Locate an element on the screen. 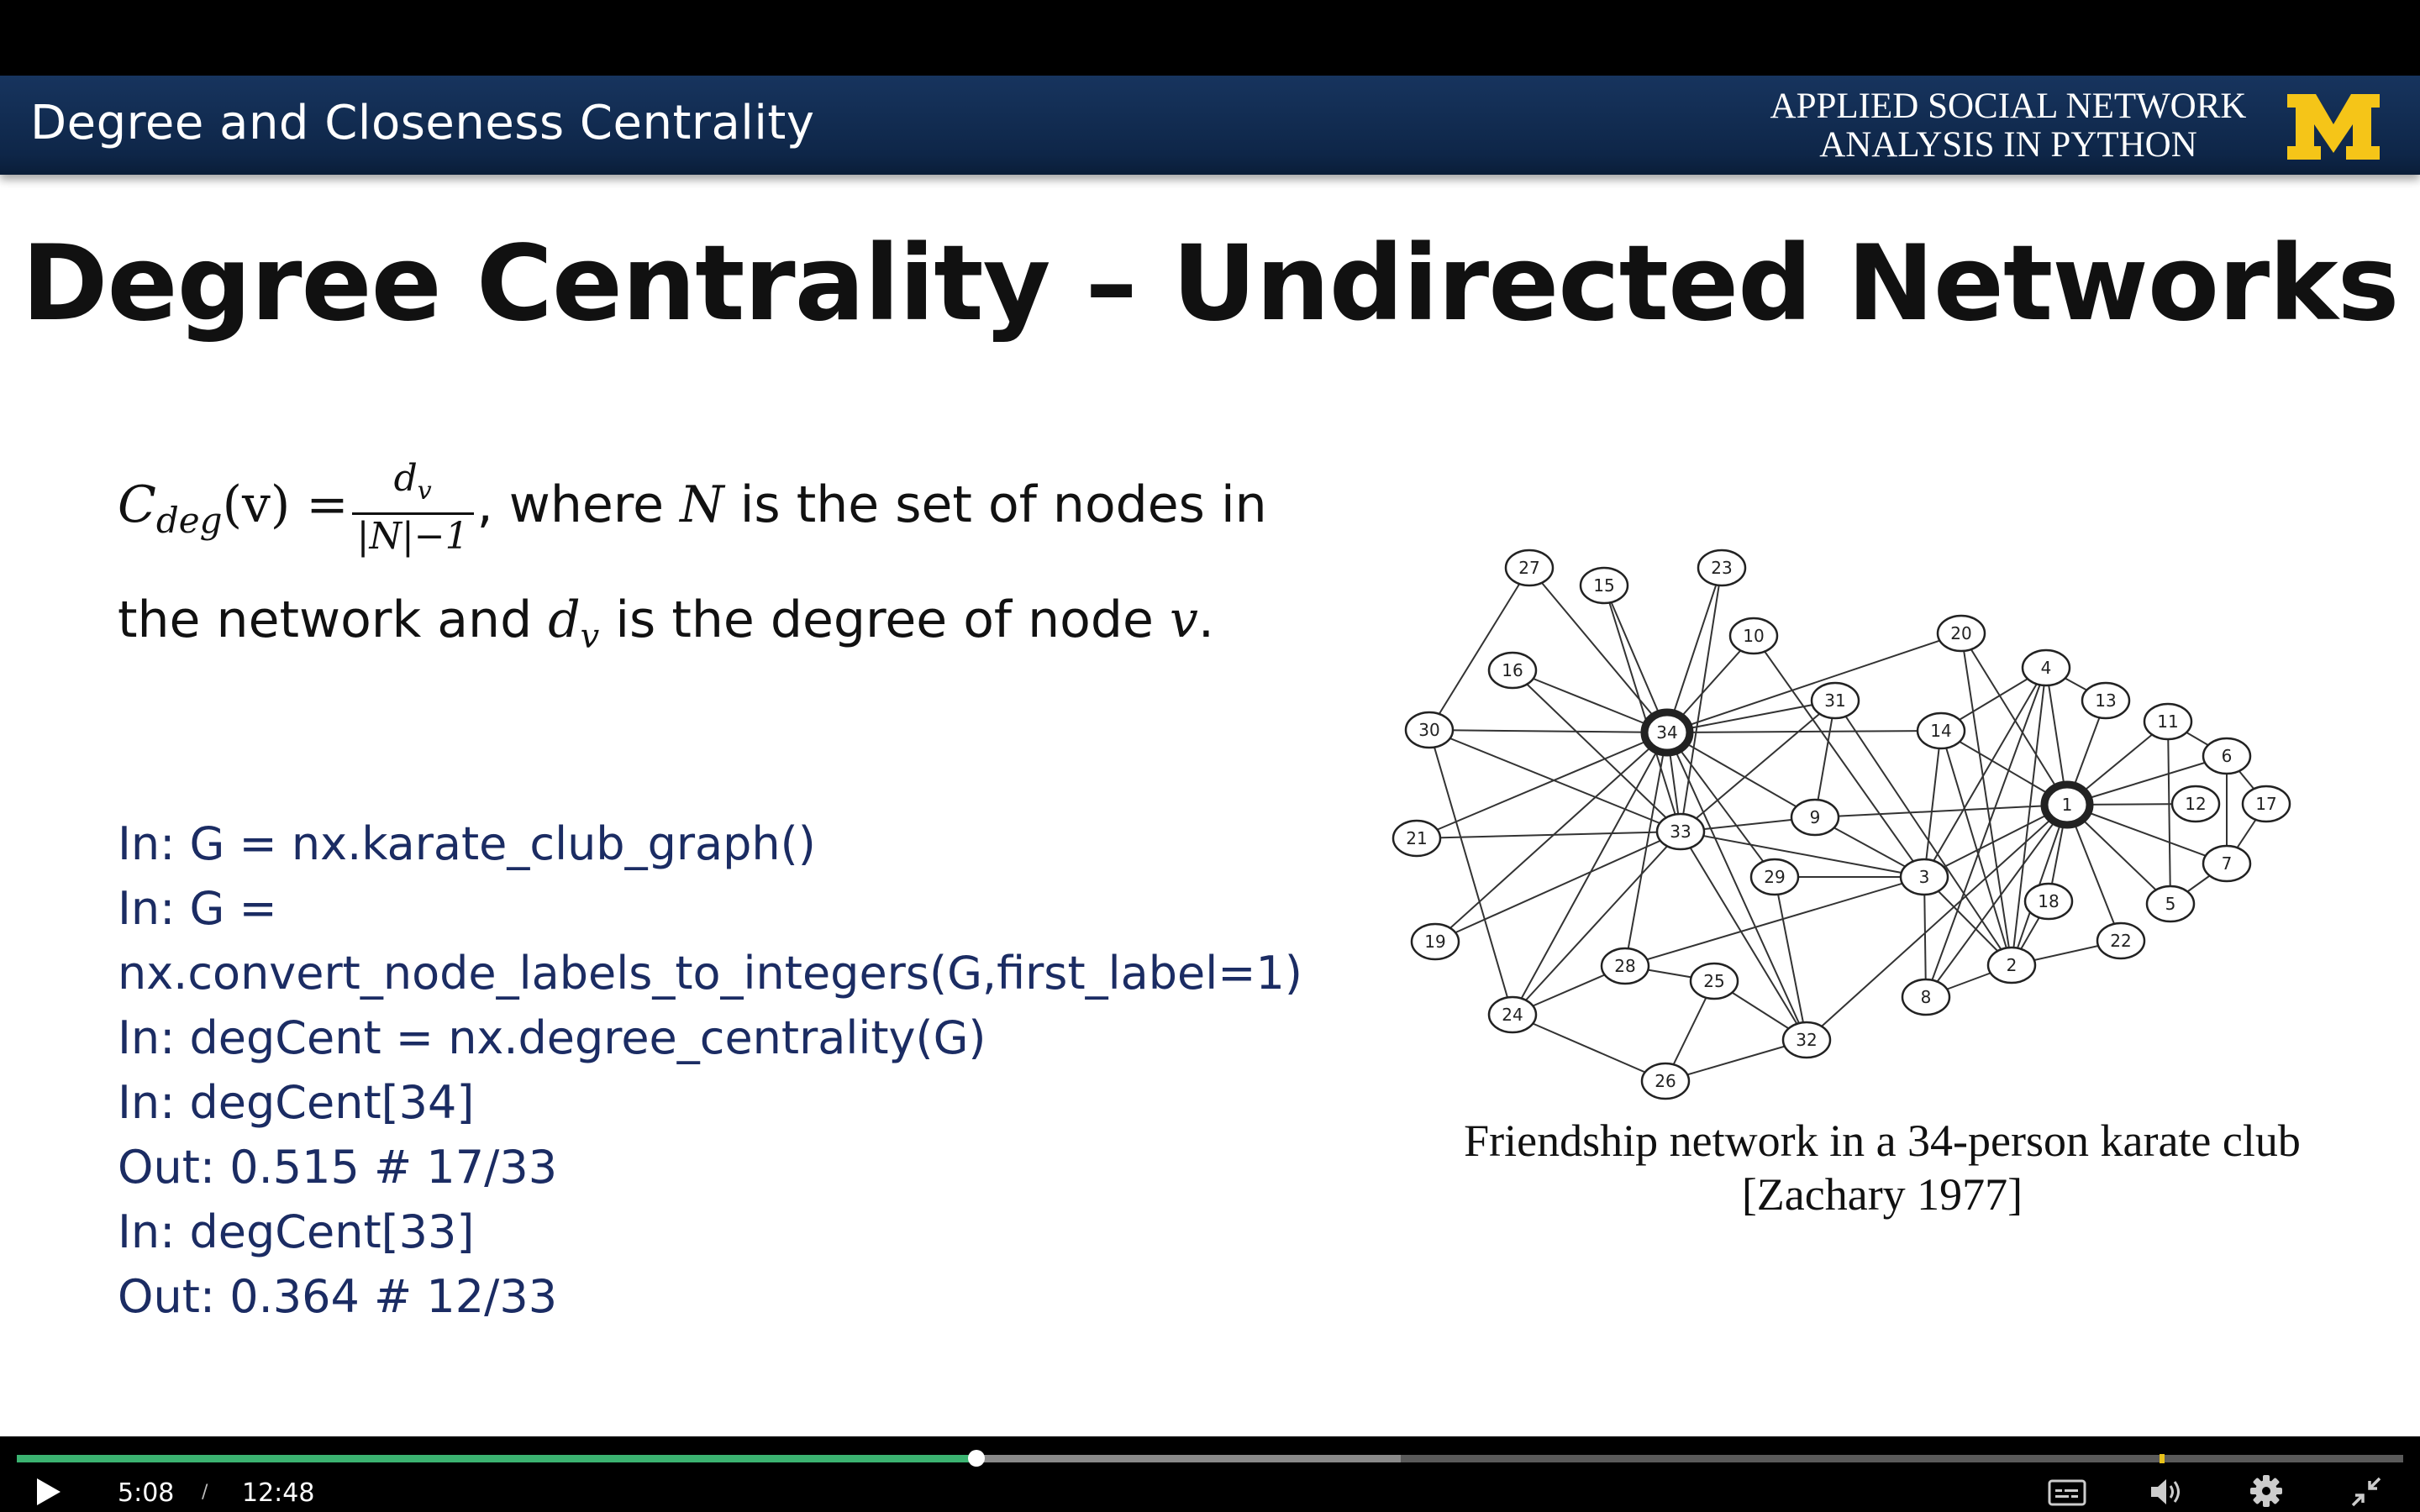  network-node: 8 is located at coordinates (1926, 997).